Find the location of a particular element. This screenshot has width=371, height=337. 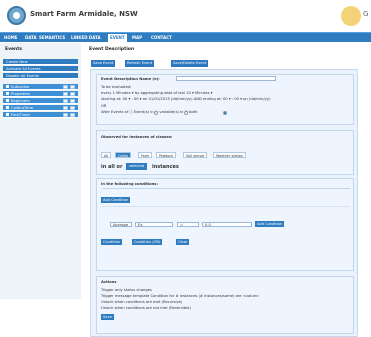

schedule-heading: To be evaluated: is located at coordinates (116, 87).